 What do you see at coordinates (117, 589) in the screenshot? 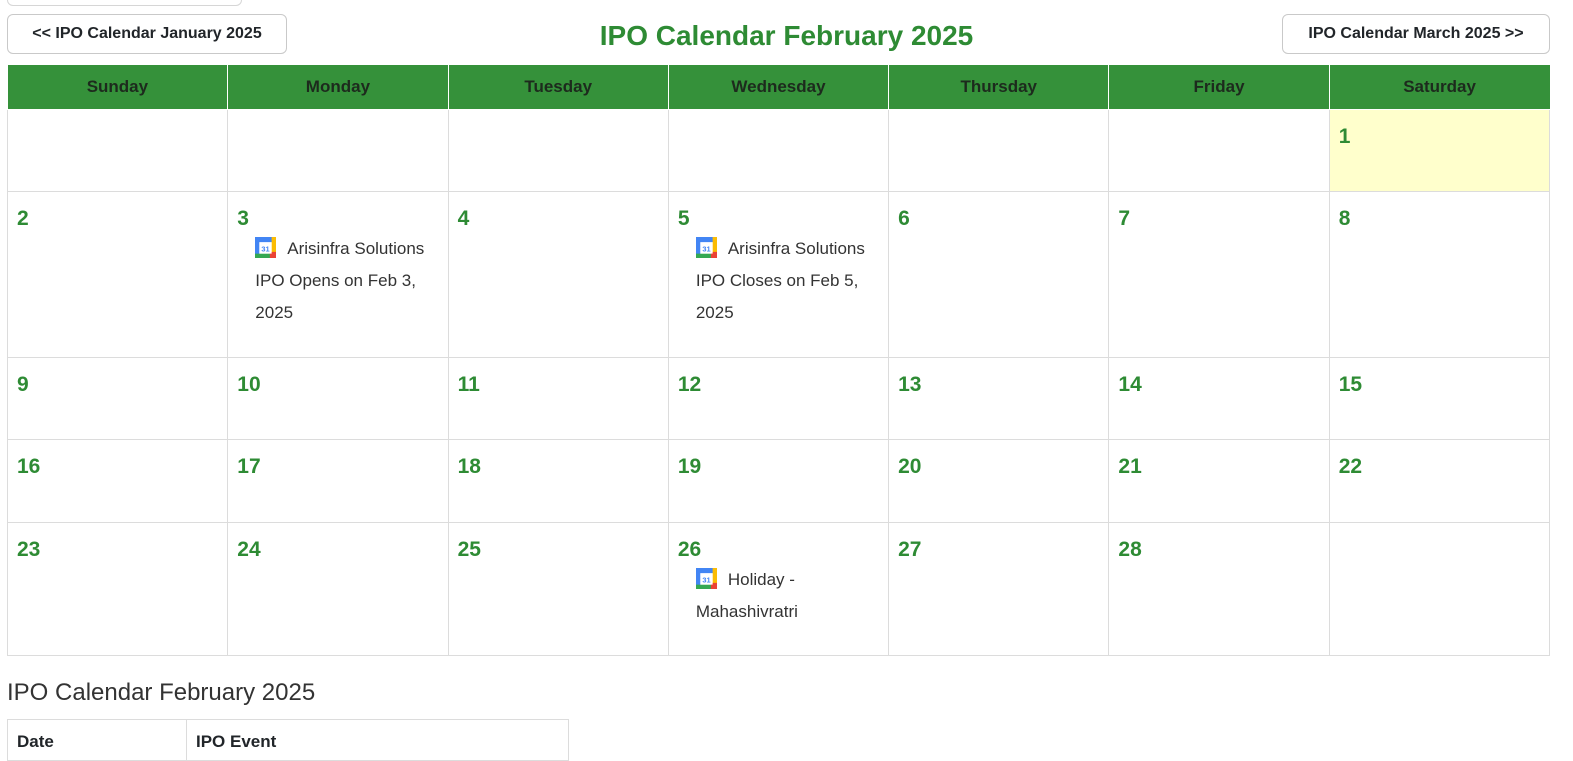
I see `calendar-day-cell: 23` at bounding box center [117, 589].